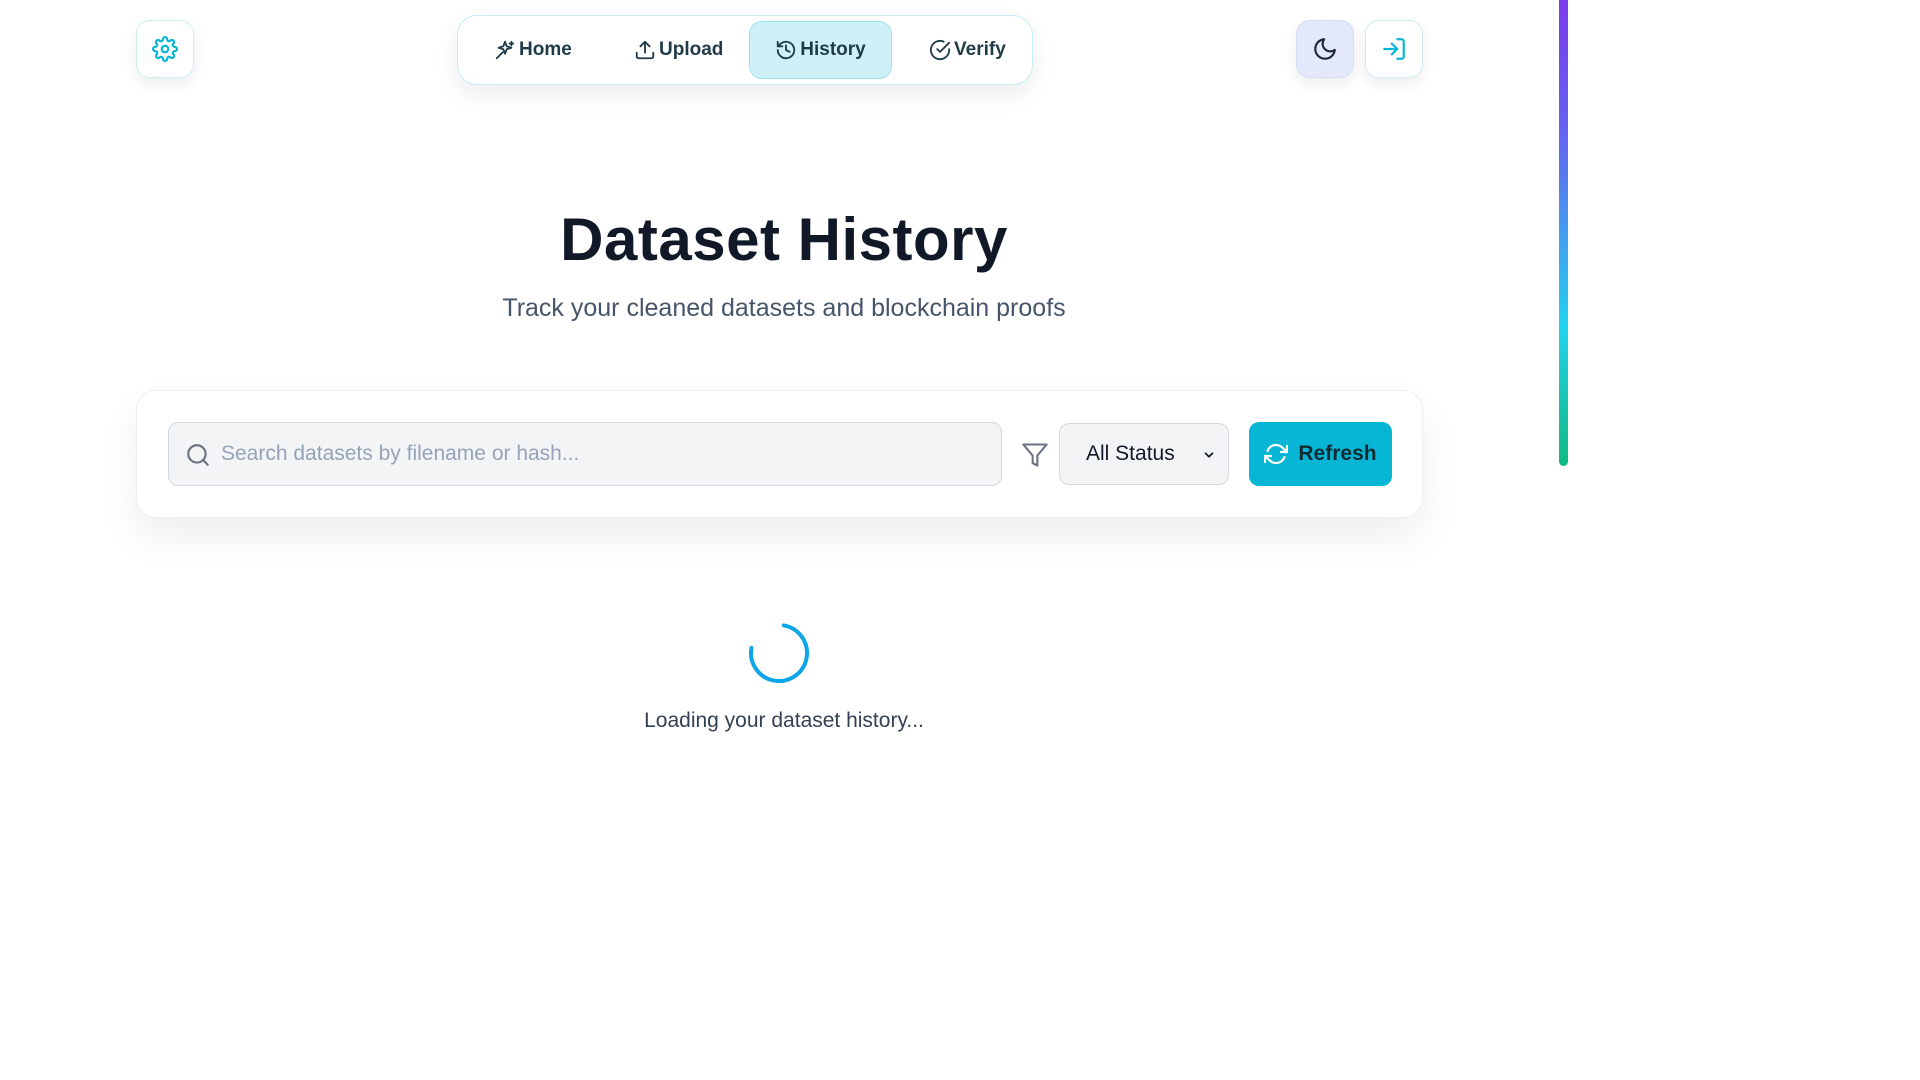  What do you see at coordinates (606, 454) in the screenshot?
I see `search-input` at bounding box center [606, 454].